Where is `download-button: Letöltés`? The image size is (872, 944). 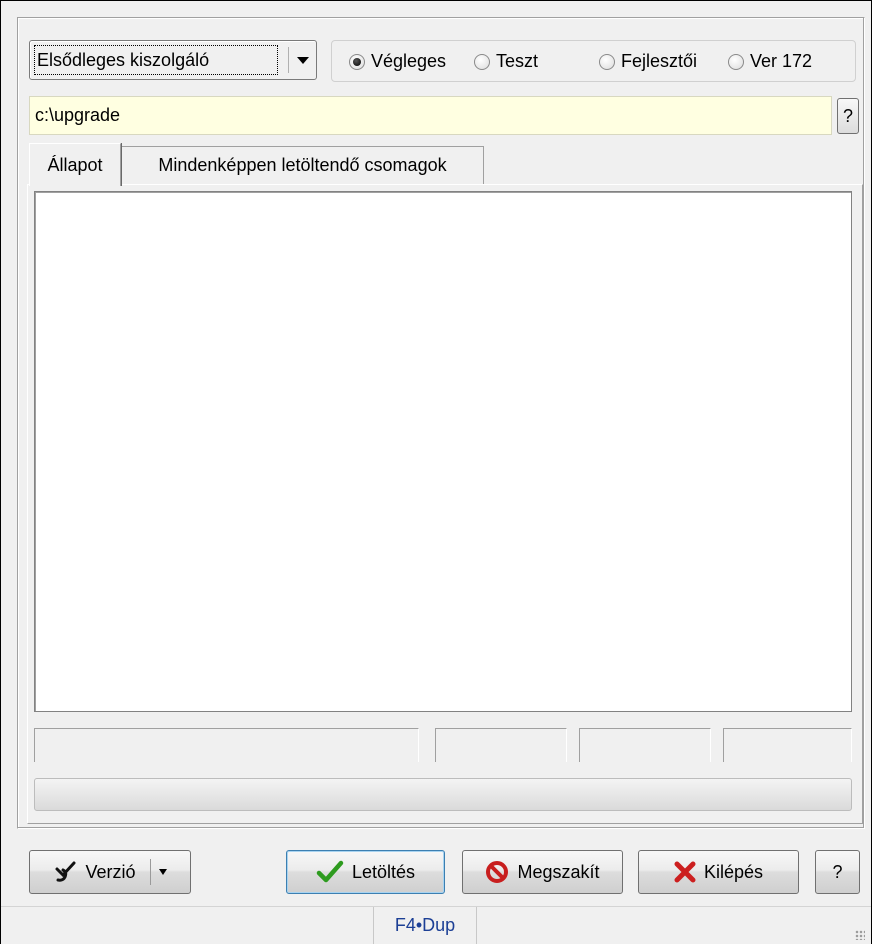 download-button: Letöltés is located at coordinates (365, 872).